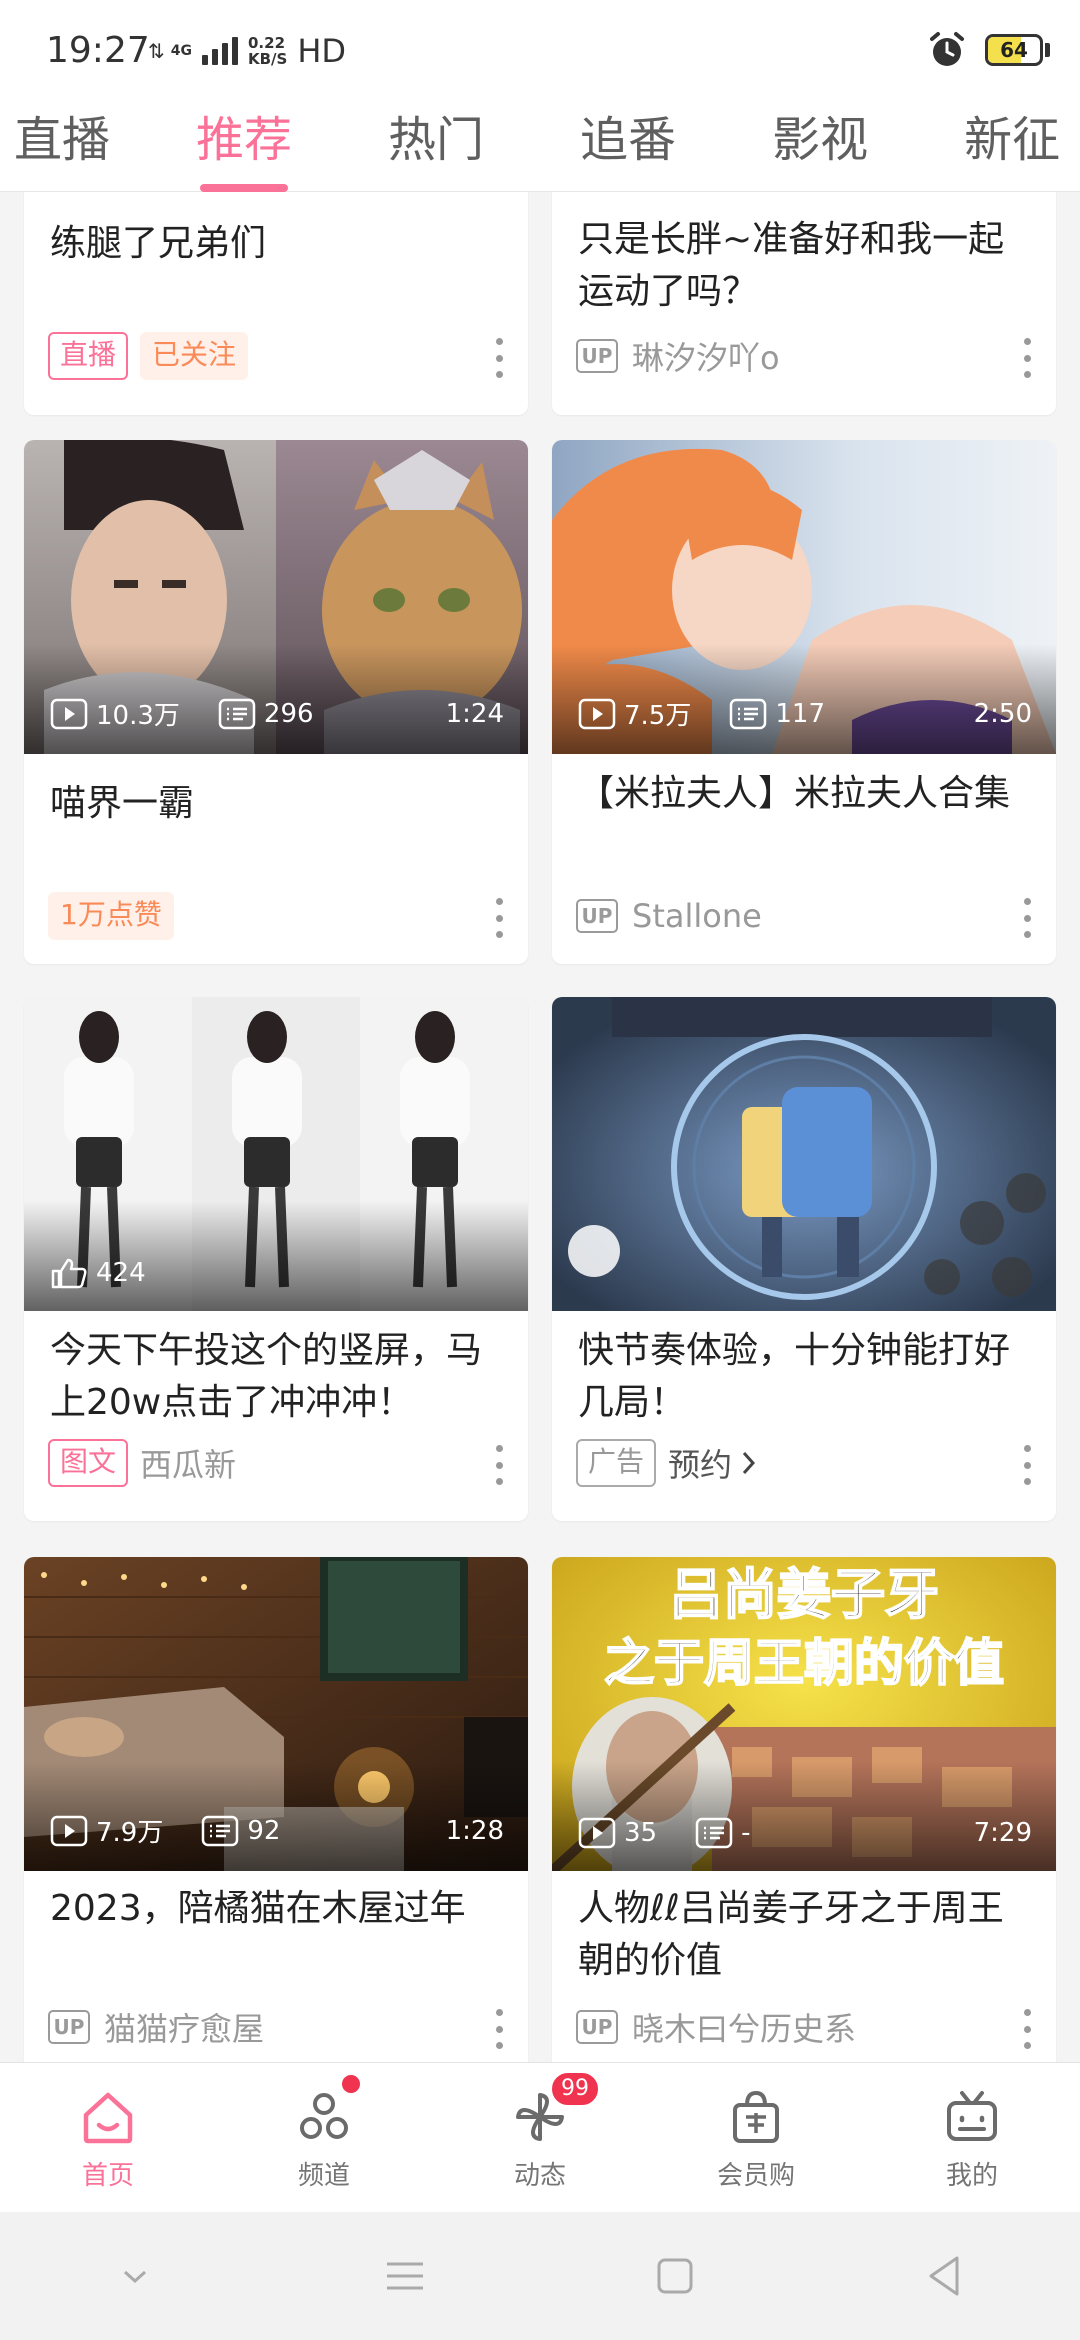 The image size is (1080, 2340). Describe the element at coordinates (804, 303) in the screenshot. I see `video-card: 只是长胖~准备好和我一起运动了吗？ UP 琳汐汐吖o` at that location.